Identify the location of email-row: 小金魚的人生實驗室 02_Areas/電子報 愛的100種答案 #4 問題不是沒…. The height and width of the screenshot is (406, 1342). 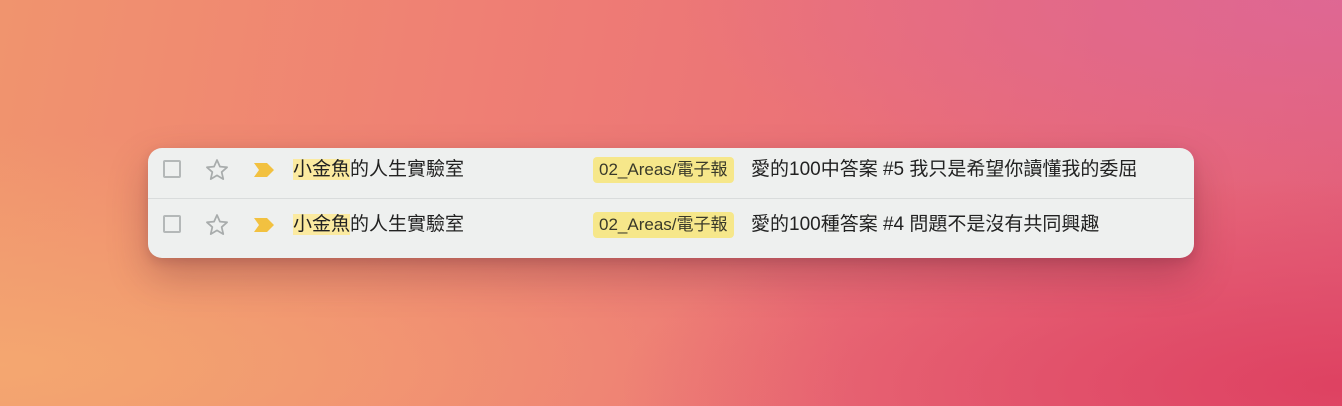
(671, 230).